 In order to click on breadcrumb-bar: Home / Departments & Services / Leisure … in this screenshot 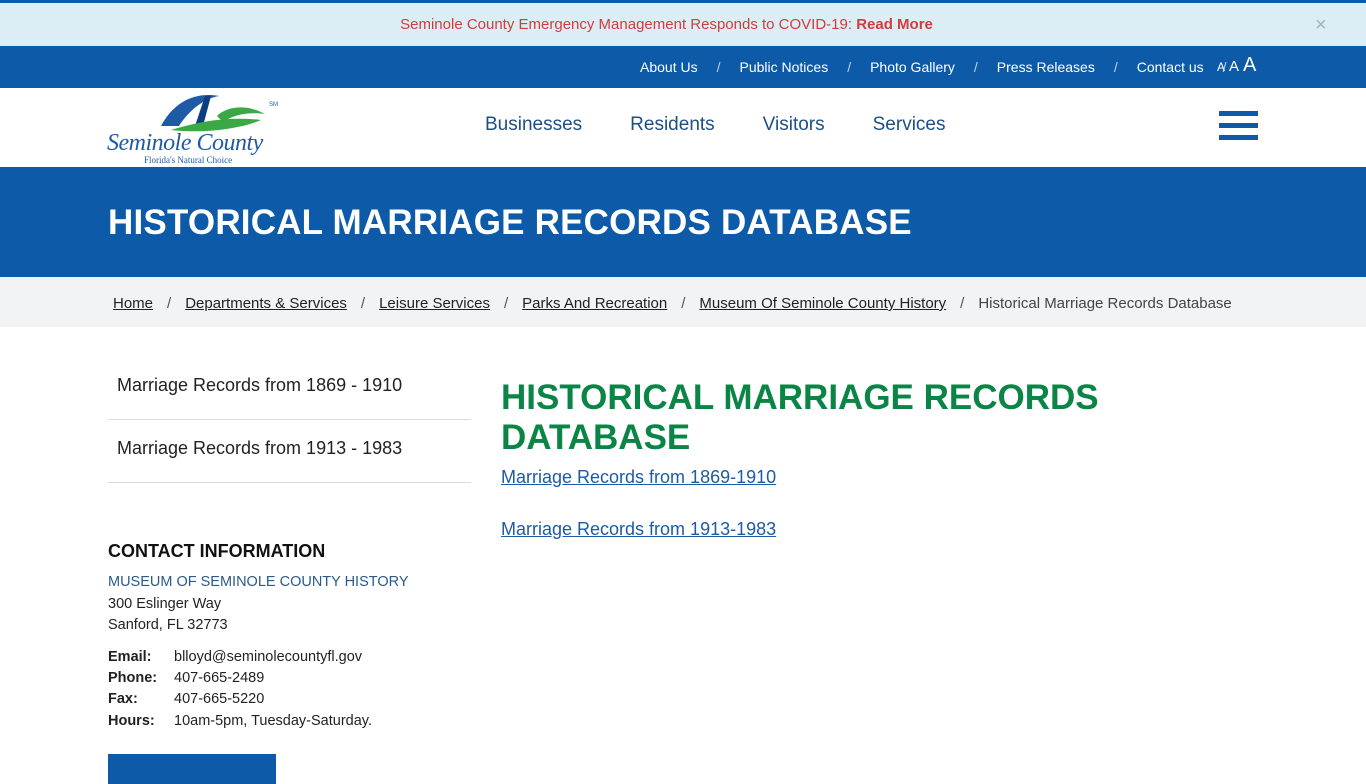, I will do `click(683, 302)`.